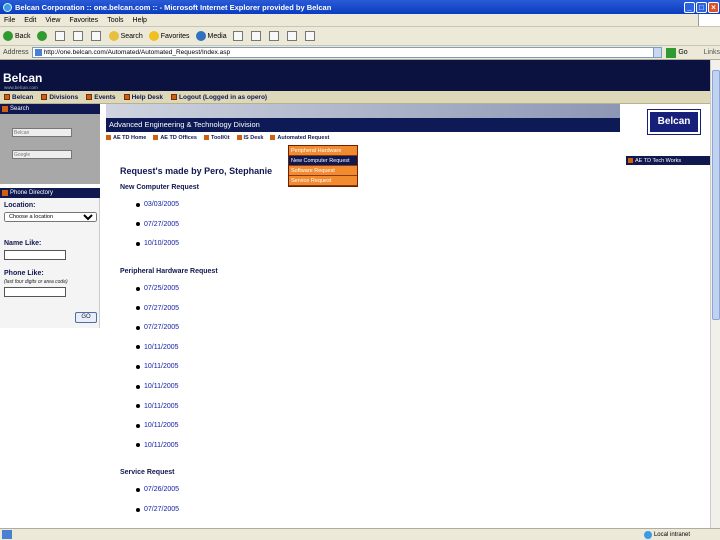  Describe the element at coordinates (52, 20) in the screenshot. I see `menu-view: View` at that location.